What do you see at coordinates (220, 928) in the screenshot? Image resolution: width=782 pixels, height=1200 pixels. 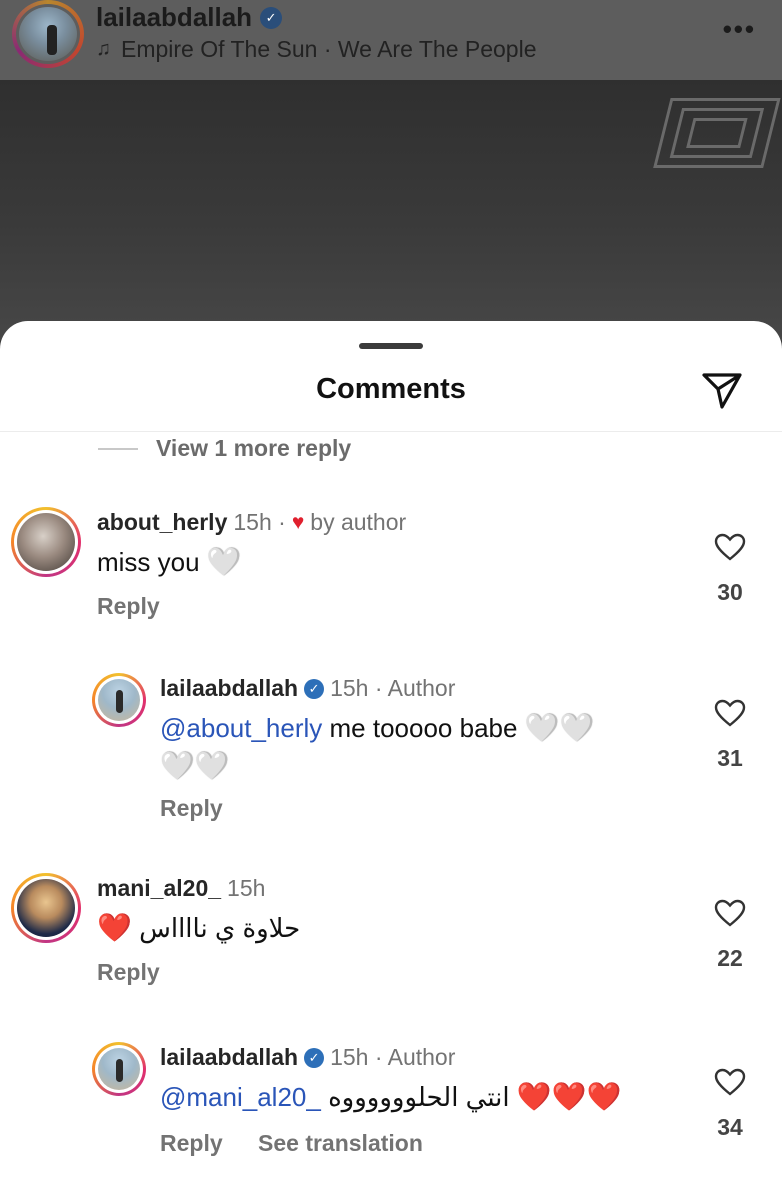 I see `comment-text: حلاوة ي نااااس` at bounding box center [220, 928].